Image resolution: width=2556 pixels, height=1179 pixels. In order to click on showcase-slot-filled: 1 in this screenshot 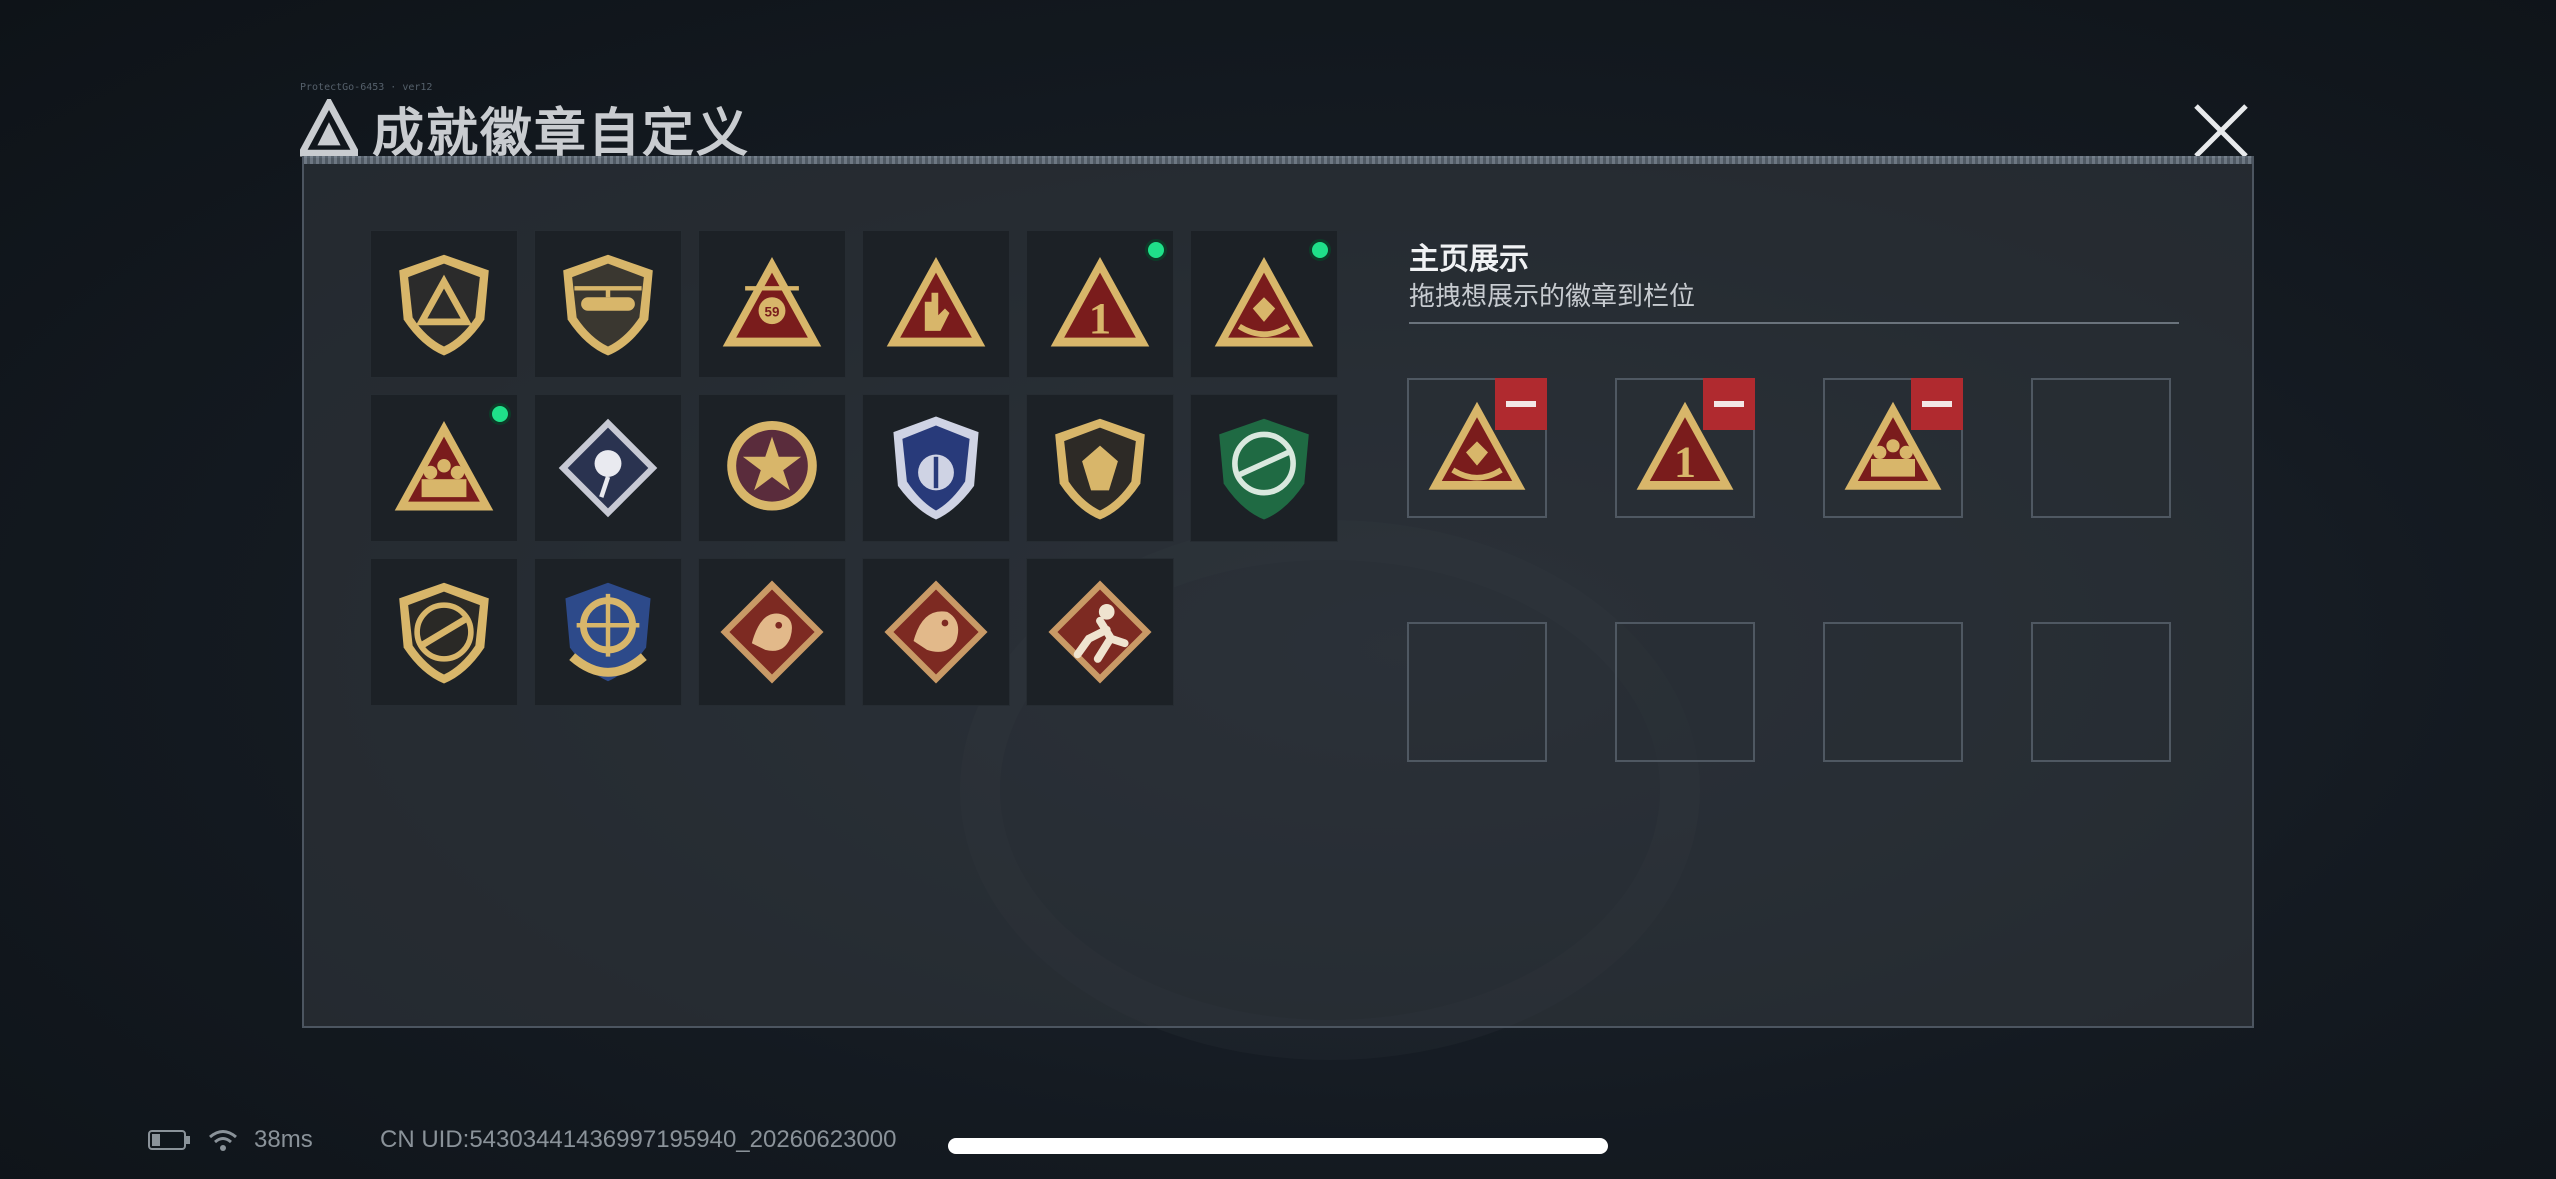, I will do `click(1685, 448)`.